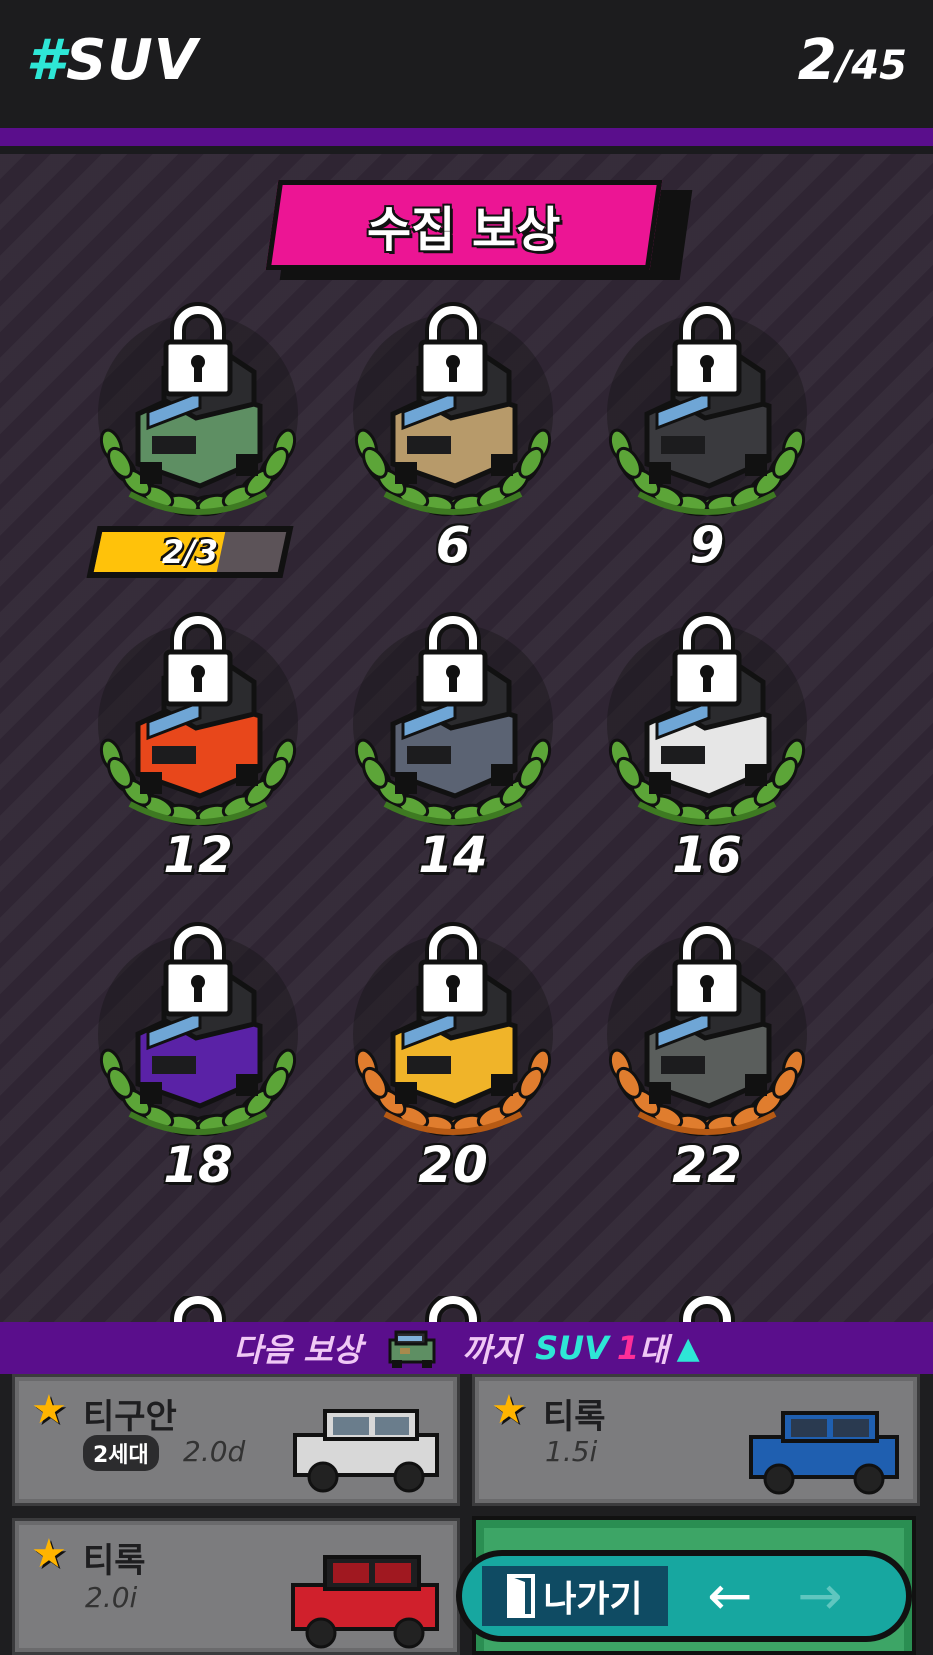 Image resolution: width=933 pixels, height=1655 pixels. What do you see at coordinates (412, 1349) in the screenshot?
I see `next-reward-car-icon` at bounding box center [412, 1349].